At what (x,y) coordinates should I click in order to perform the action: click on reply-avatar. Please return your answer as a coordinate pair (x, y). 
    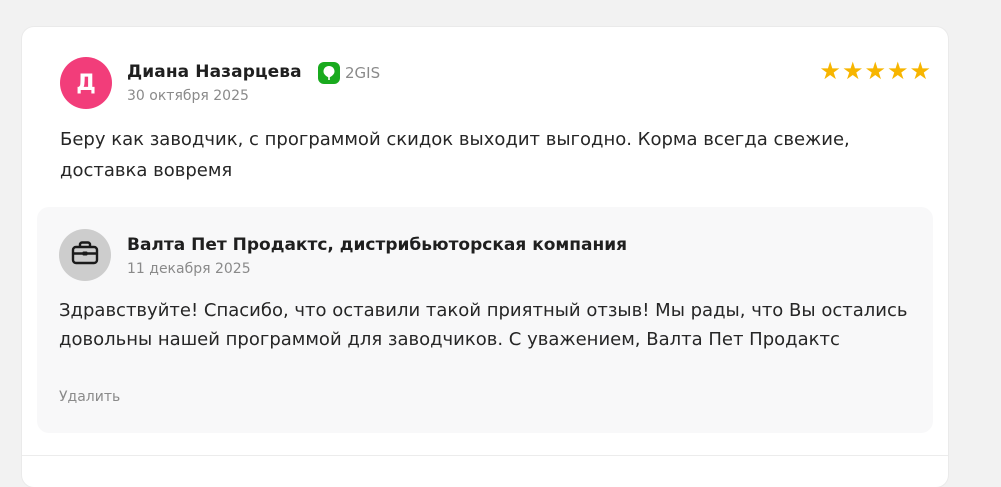
    Looking at the image, I should click on (85, 255).